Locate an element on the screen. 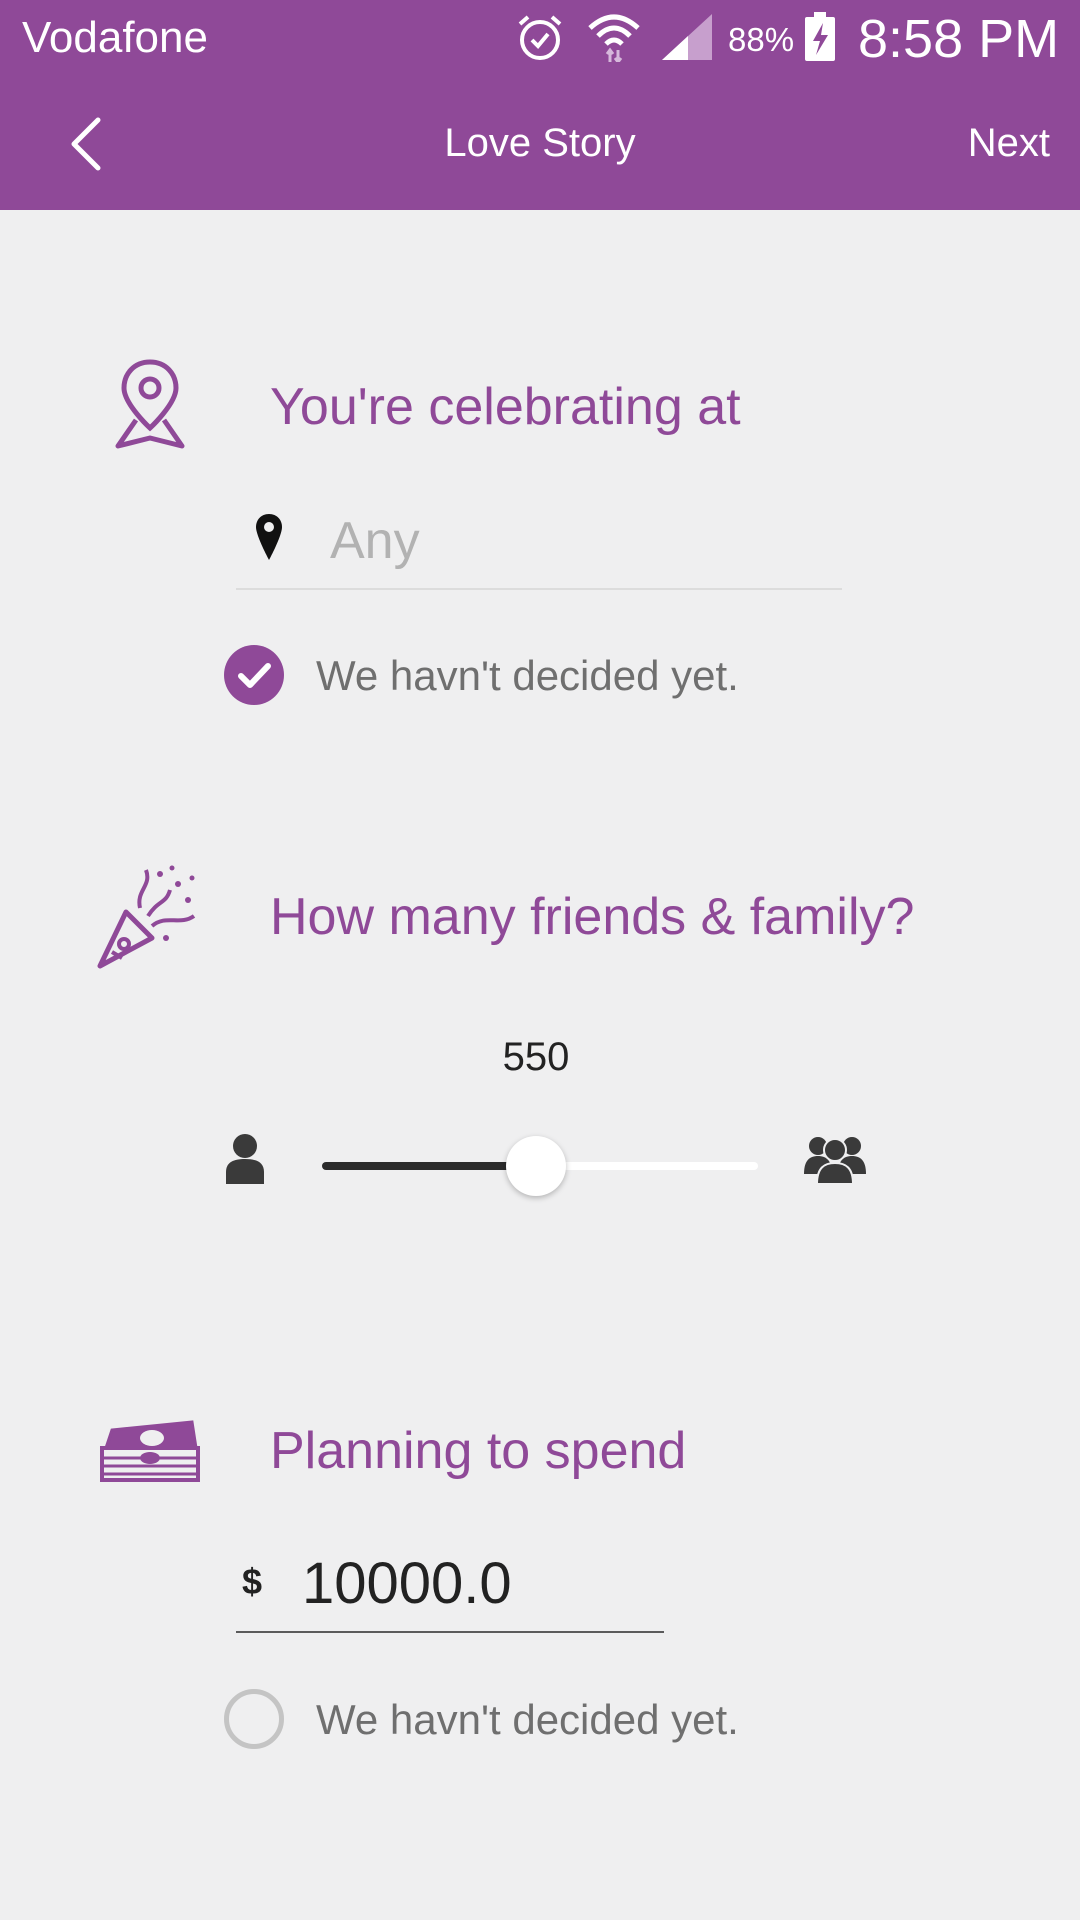 The height and width of the screenshot is (1920, 1080). guest-count-slider is located at coordinates (540, 1166).